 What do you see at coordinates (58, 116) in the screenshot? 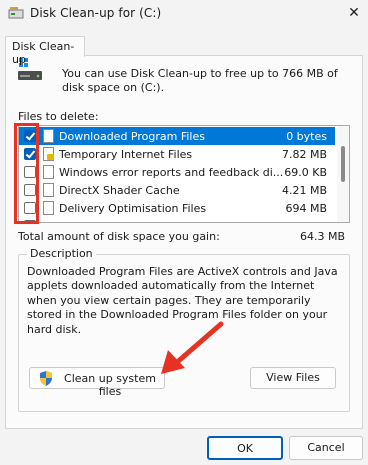
I see `files-to-delete-label: Files to delete:` at bounding box center [58, 116].